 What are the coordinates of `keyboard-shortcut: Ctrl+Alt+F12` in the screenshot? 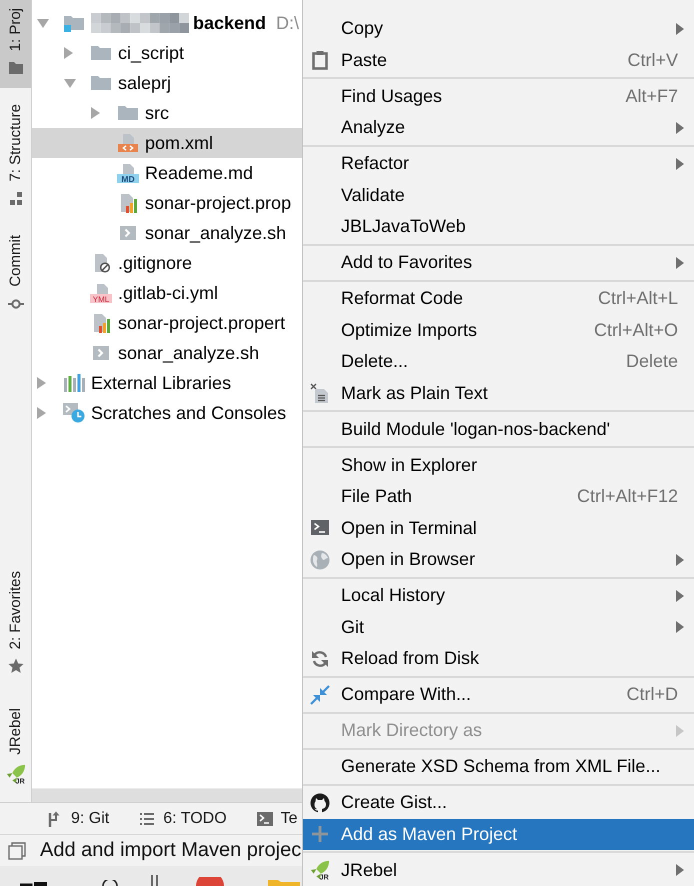 It's located at (627, 497).